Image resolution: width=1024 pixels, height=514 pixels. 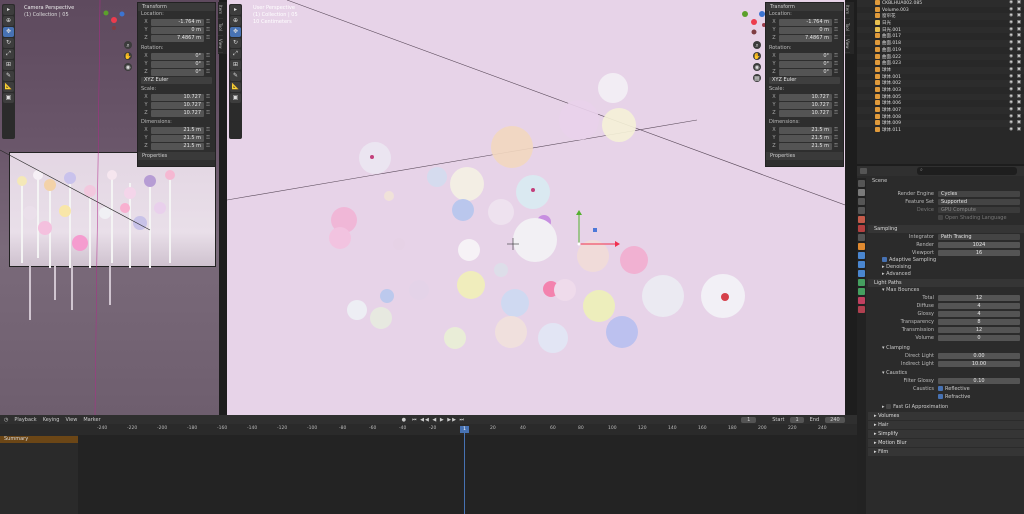 What do you see at coordinates (967, 171) in the screenshot?
I see `properties-search-input: ⌕` at bounding box center [967, 171].